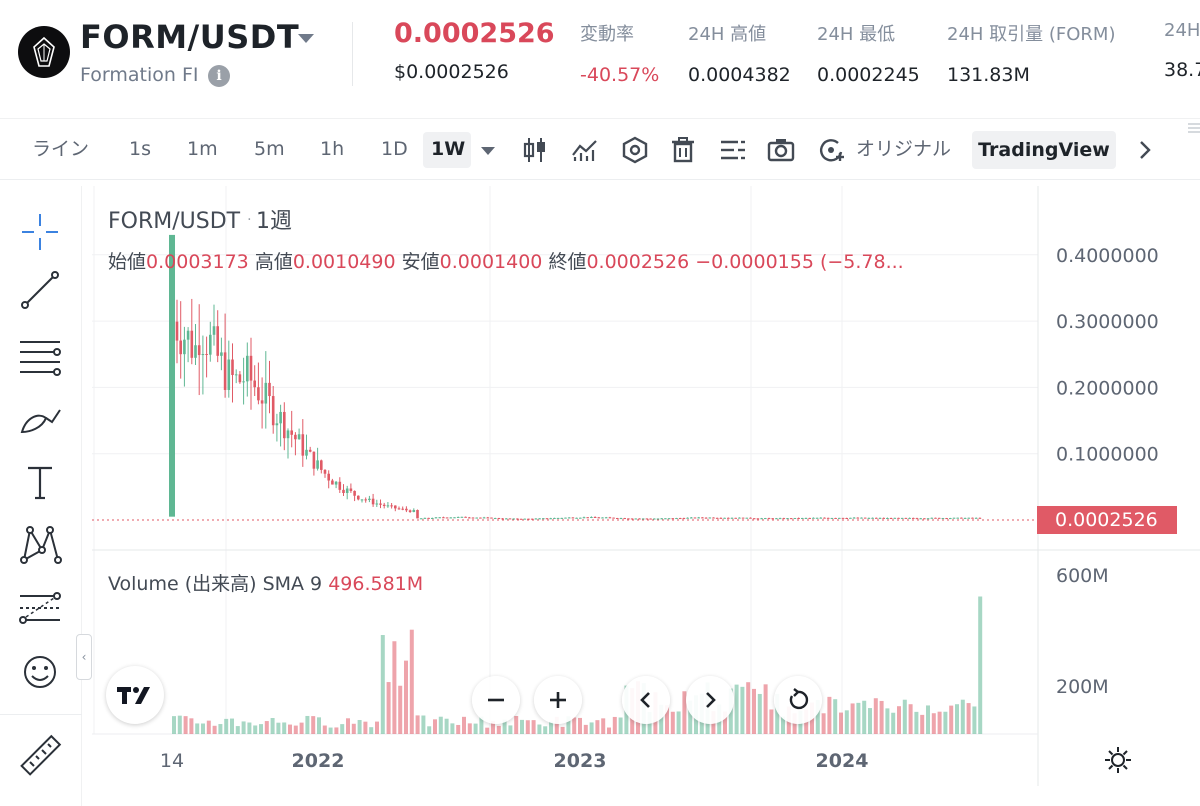 This screenshot has width=1200, height=806. What do you see at coordinates (868, 53) in the screenshot?
I see `stat-24h-low: 24H 最低 0.0002245` at bounding box center [868, 53].